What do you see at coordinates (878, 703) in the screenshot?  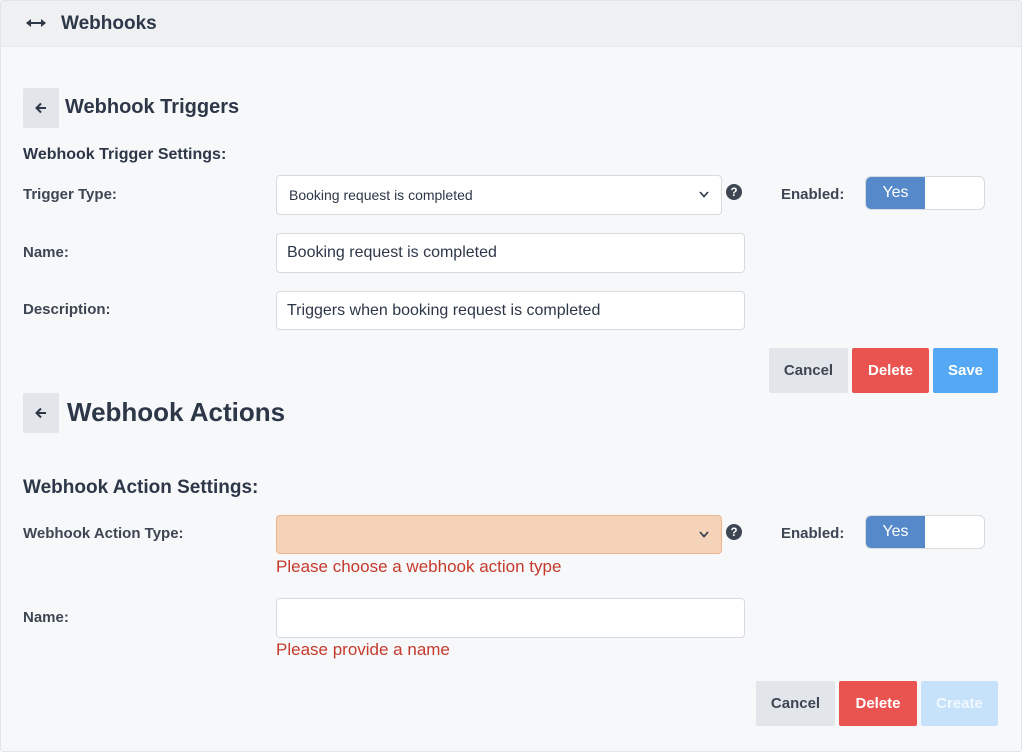 I see `action-delete-button: Delete` at bounding box center [878, 703].